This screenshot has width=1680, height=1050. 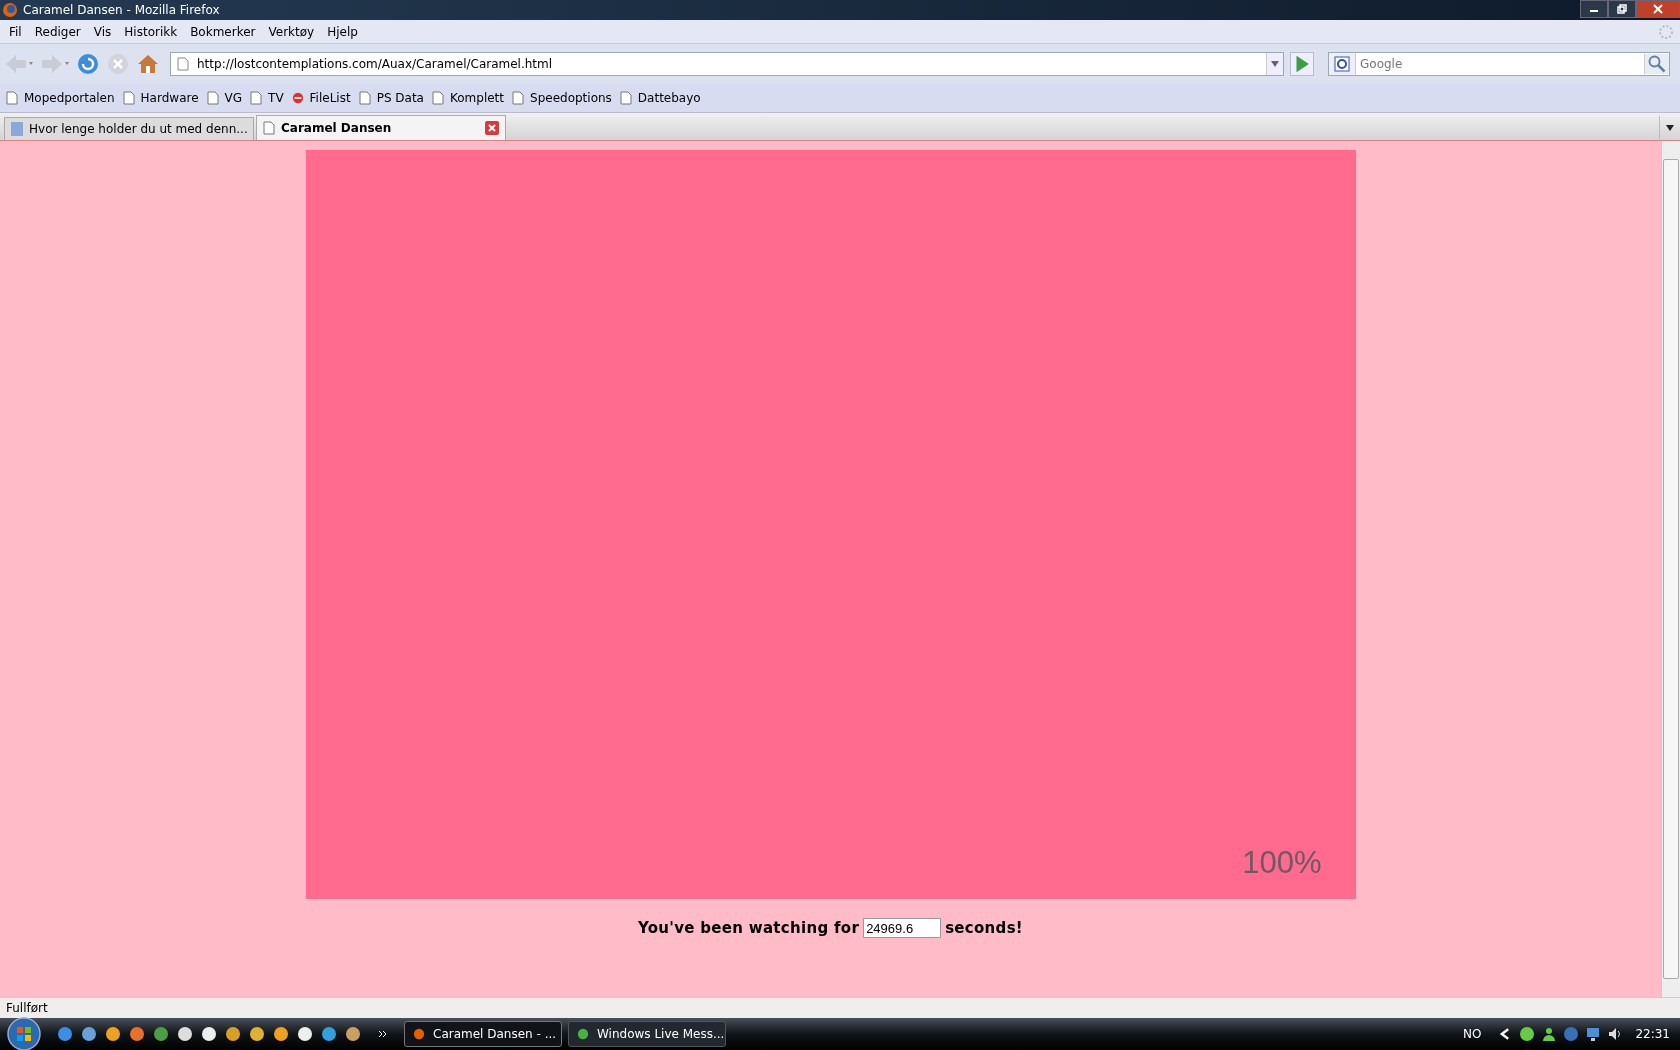 I want to click on bookmark-item: Speedoptions, so click(x=562, y=98).